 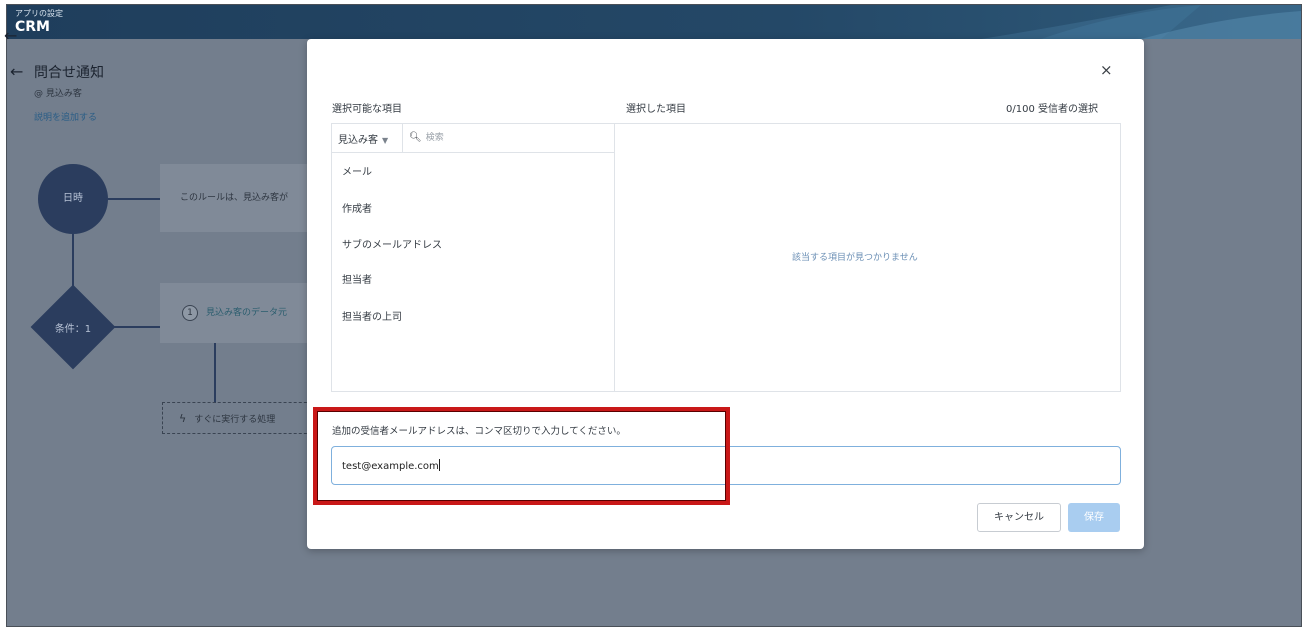 What do you see at coordinates (1106, 70) in the screenshot?
I see `close-icon: ×` at bounding box center [1106, 70].